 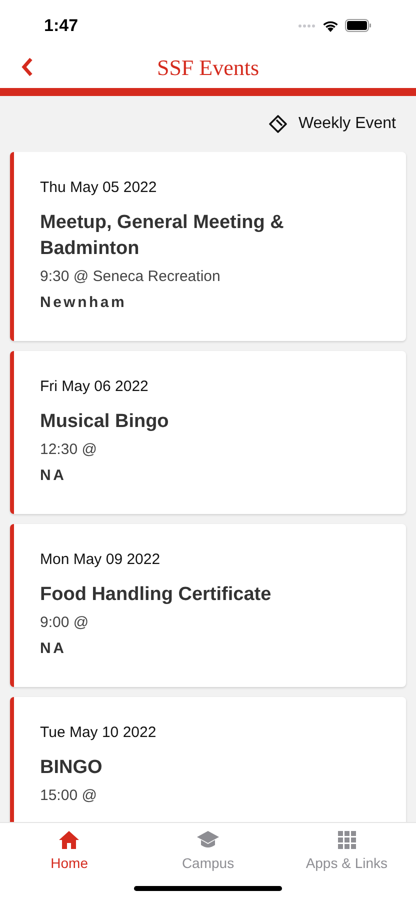 I want to click on tab: Home, so click(x=69, y=851).